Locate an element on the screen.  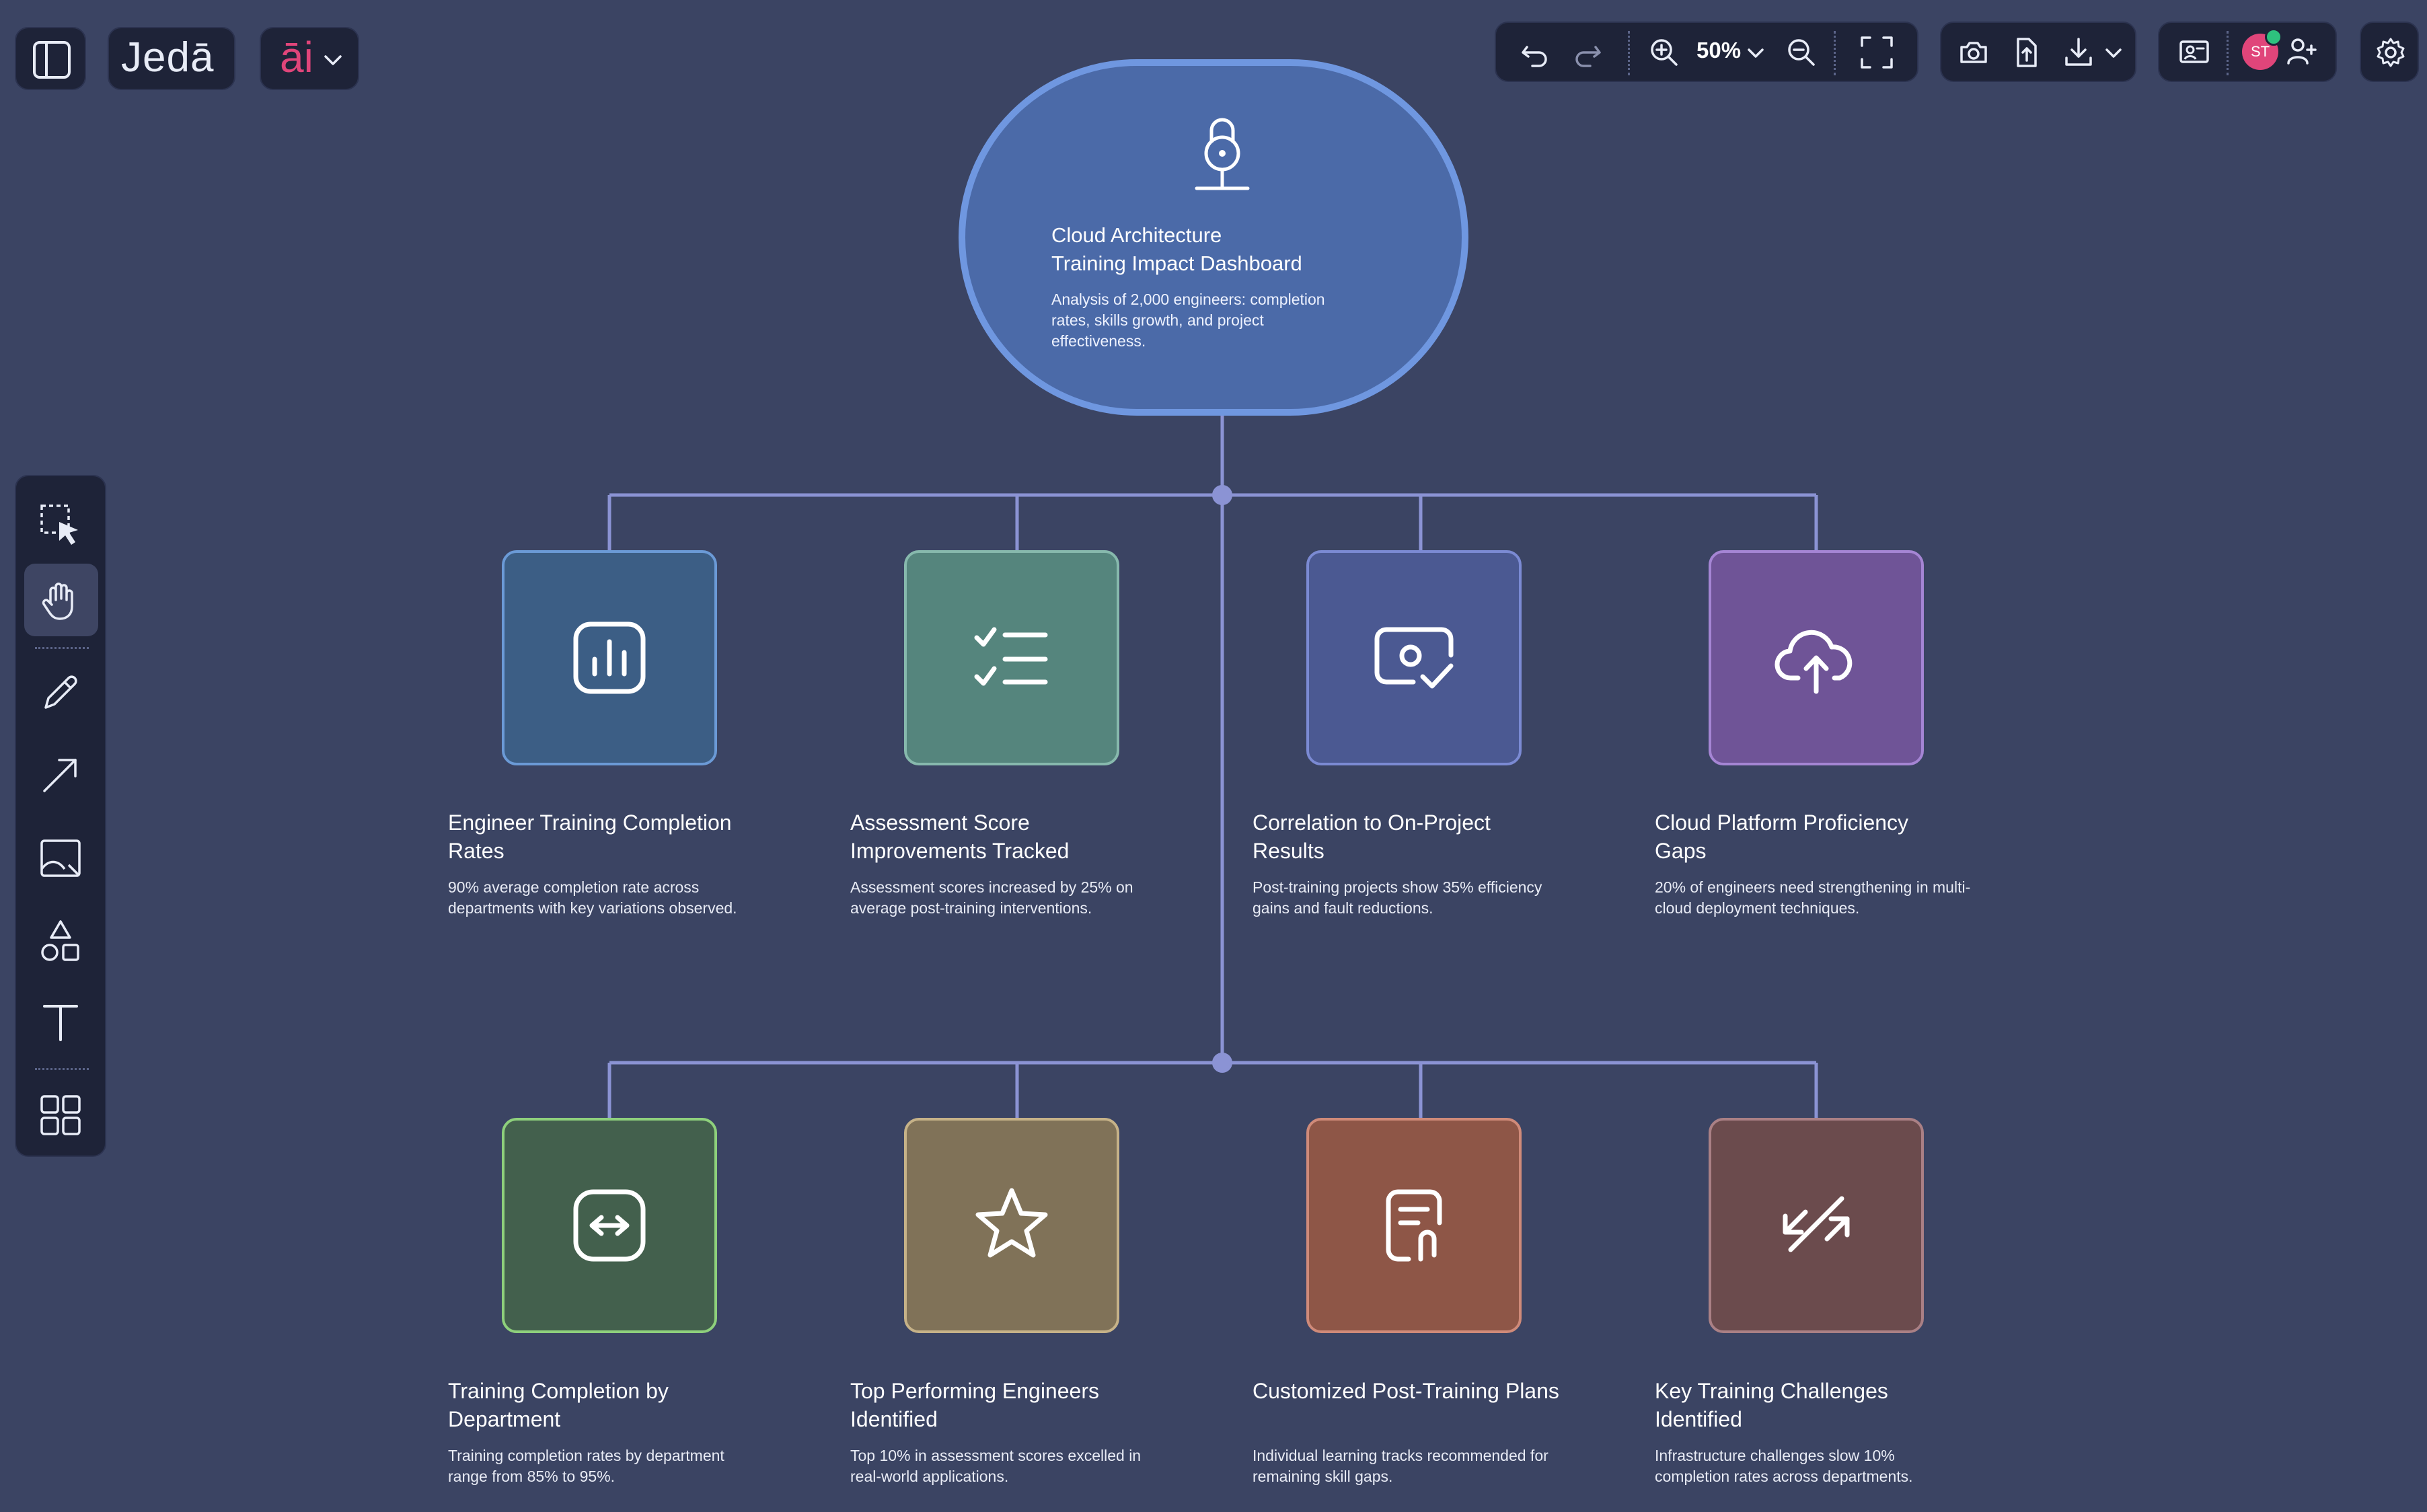
card-title: Key Training Challenges Identified is located at coordinates (1772, 1405).